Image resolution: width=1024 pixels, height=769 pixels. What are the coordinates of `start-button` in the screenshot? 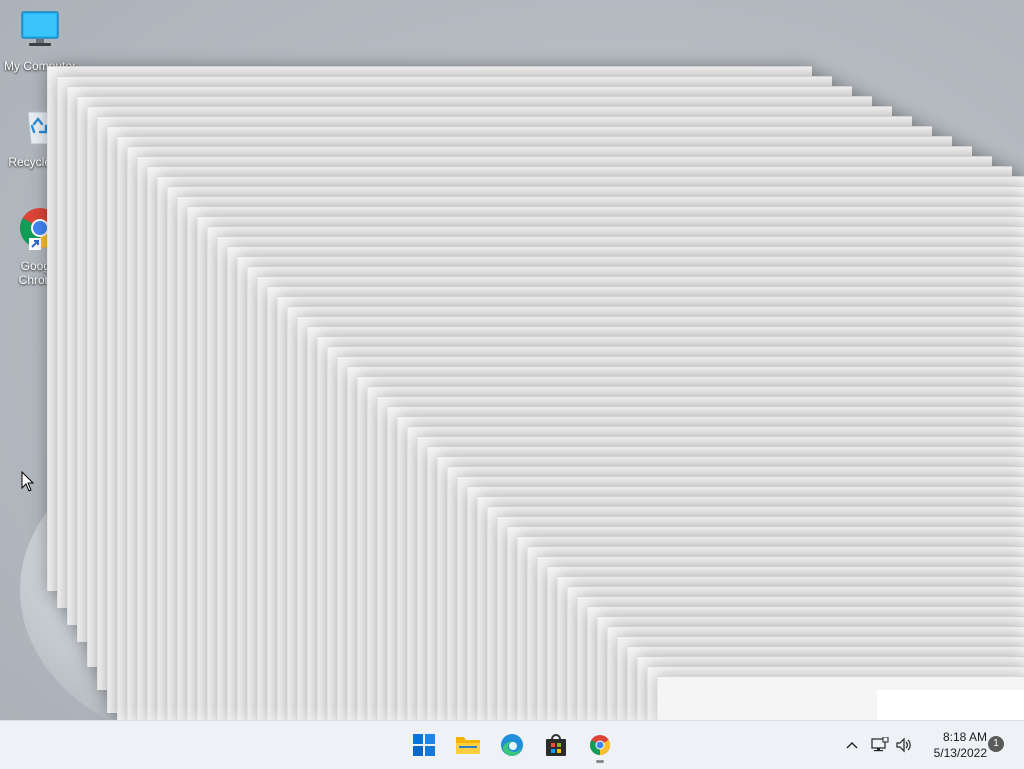 It's located at (424, 745).